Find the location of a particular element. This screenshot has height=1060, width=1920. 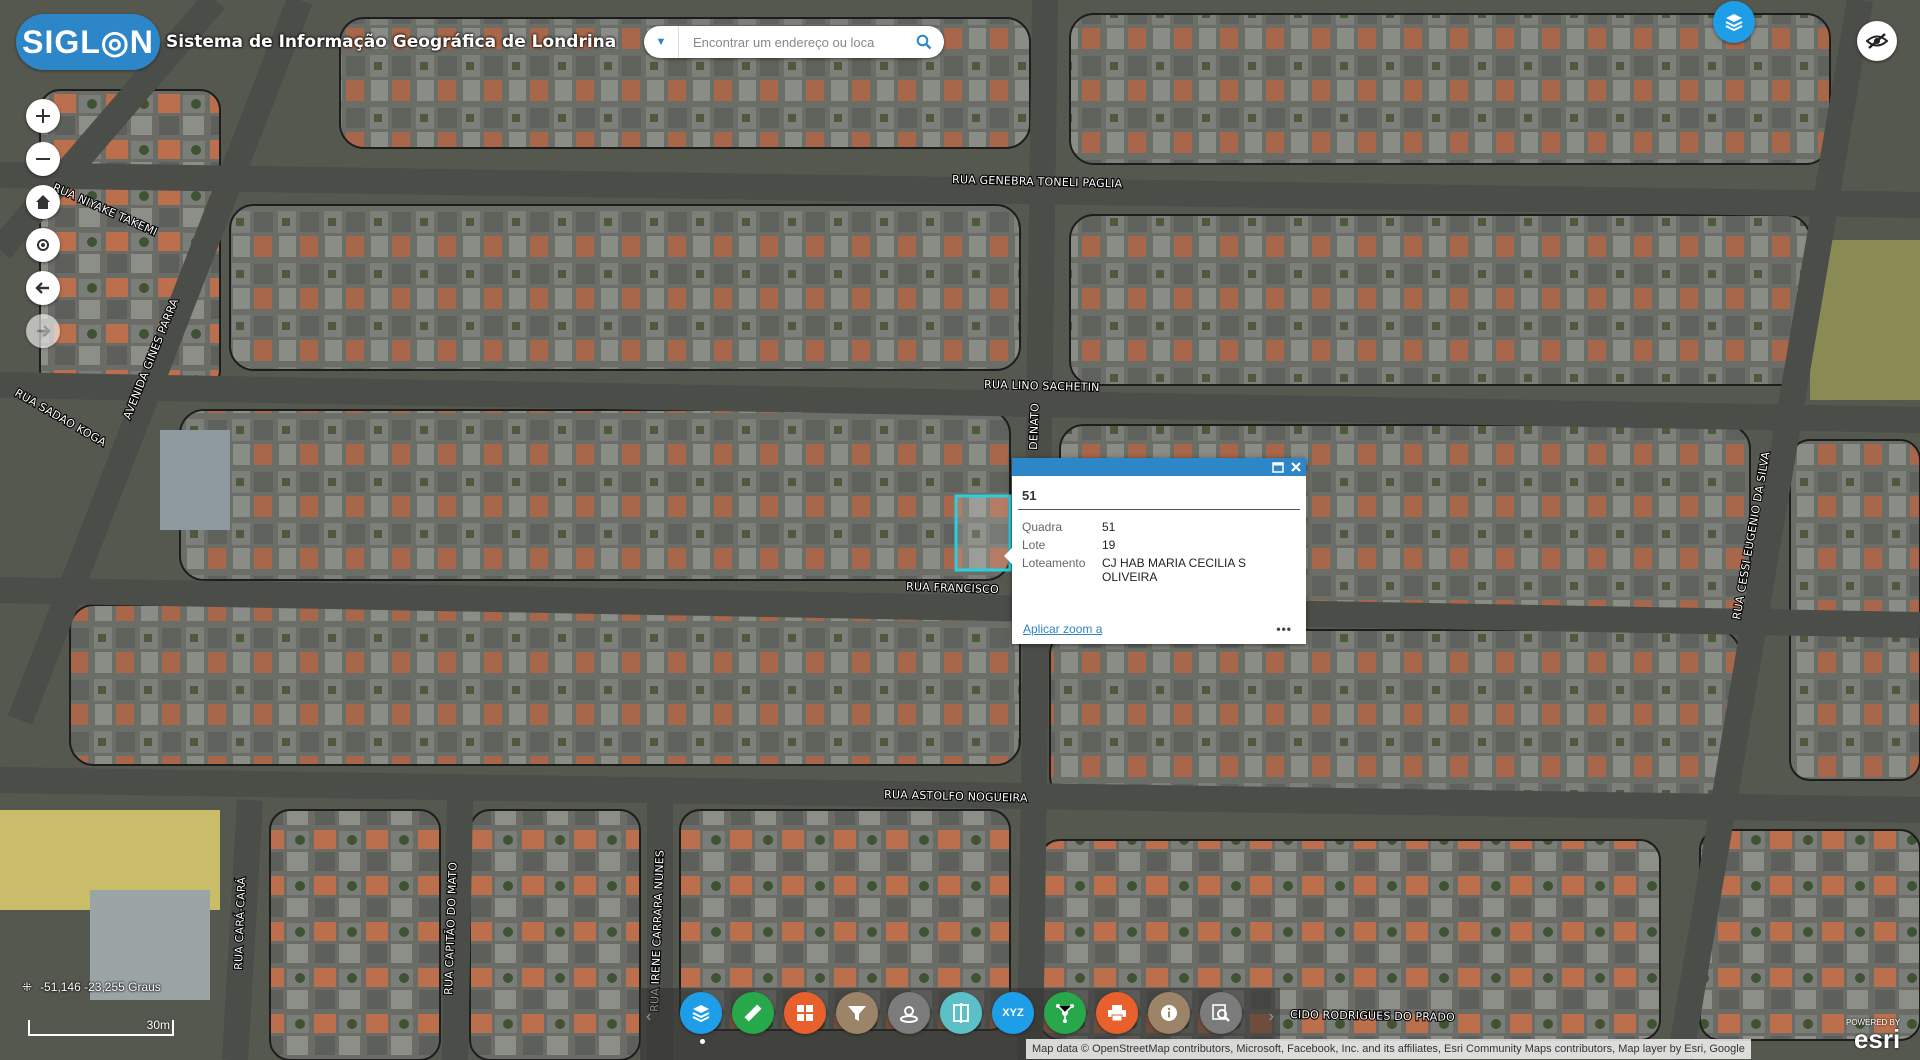

attr-key: Quadra is located at coordinates (1042, 527).